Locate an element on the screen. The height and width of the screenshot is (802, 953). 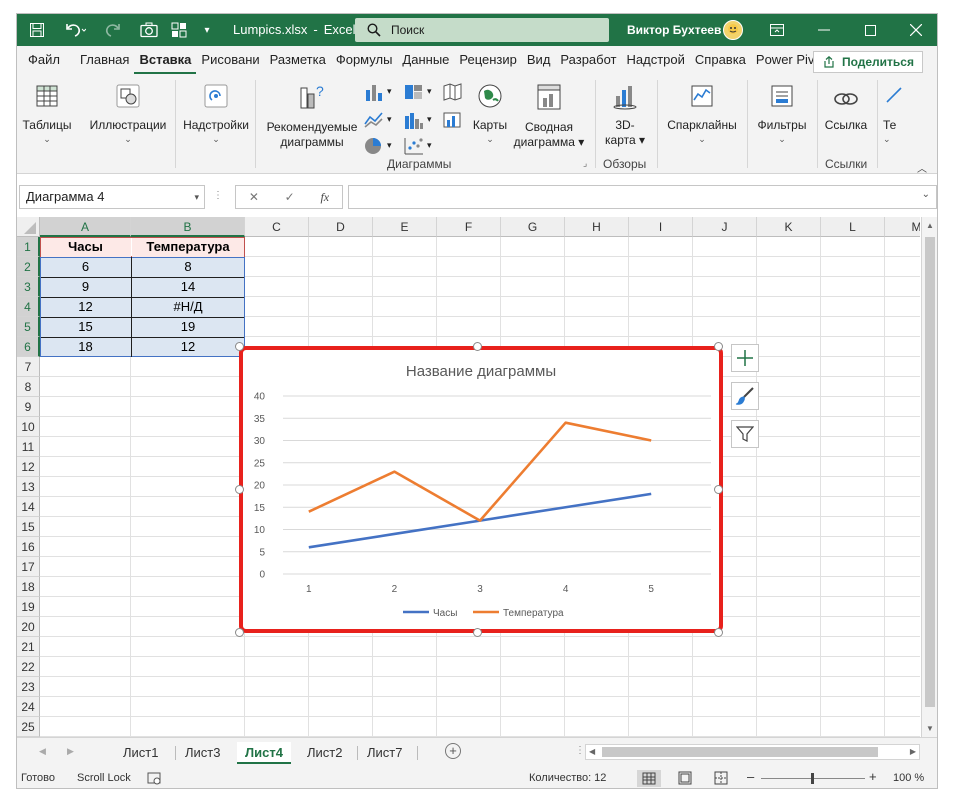
sheet-tab-7: Лист7 is located at coordinates (384, 753).